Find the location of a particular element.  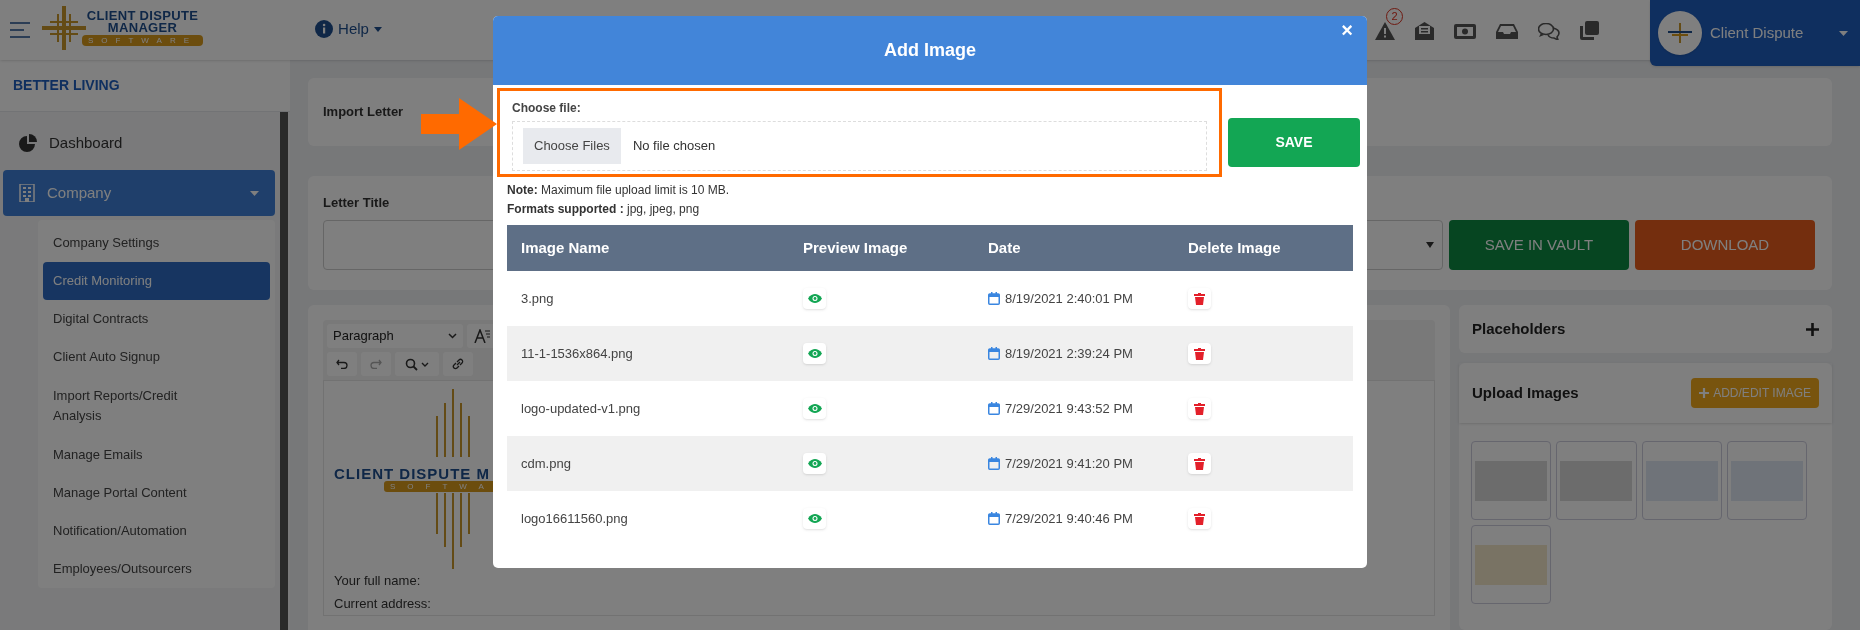

envelope-icon is located at coordinates (1424, 31).